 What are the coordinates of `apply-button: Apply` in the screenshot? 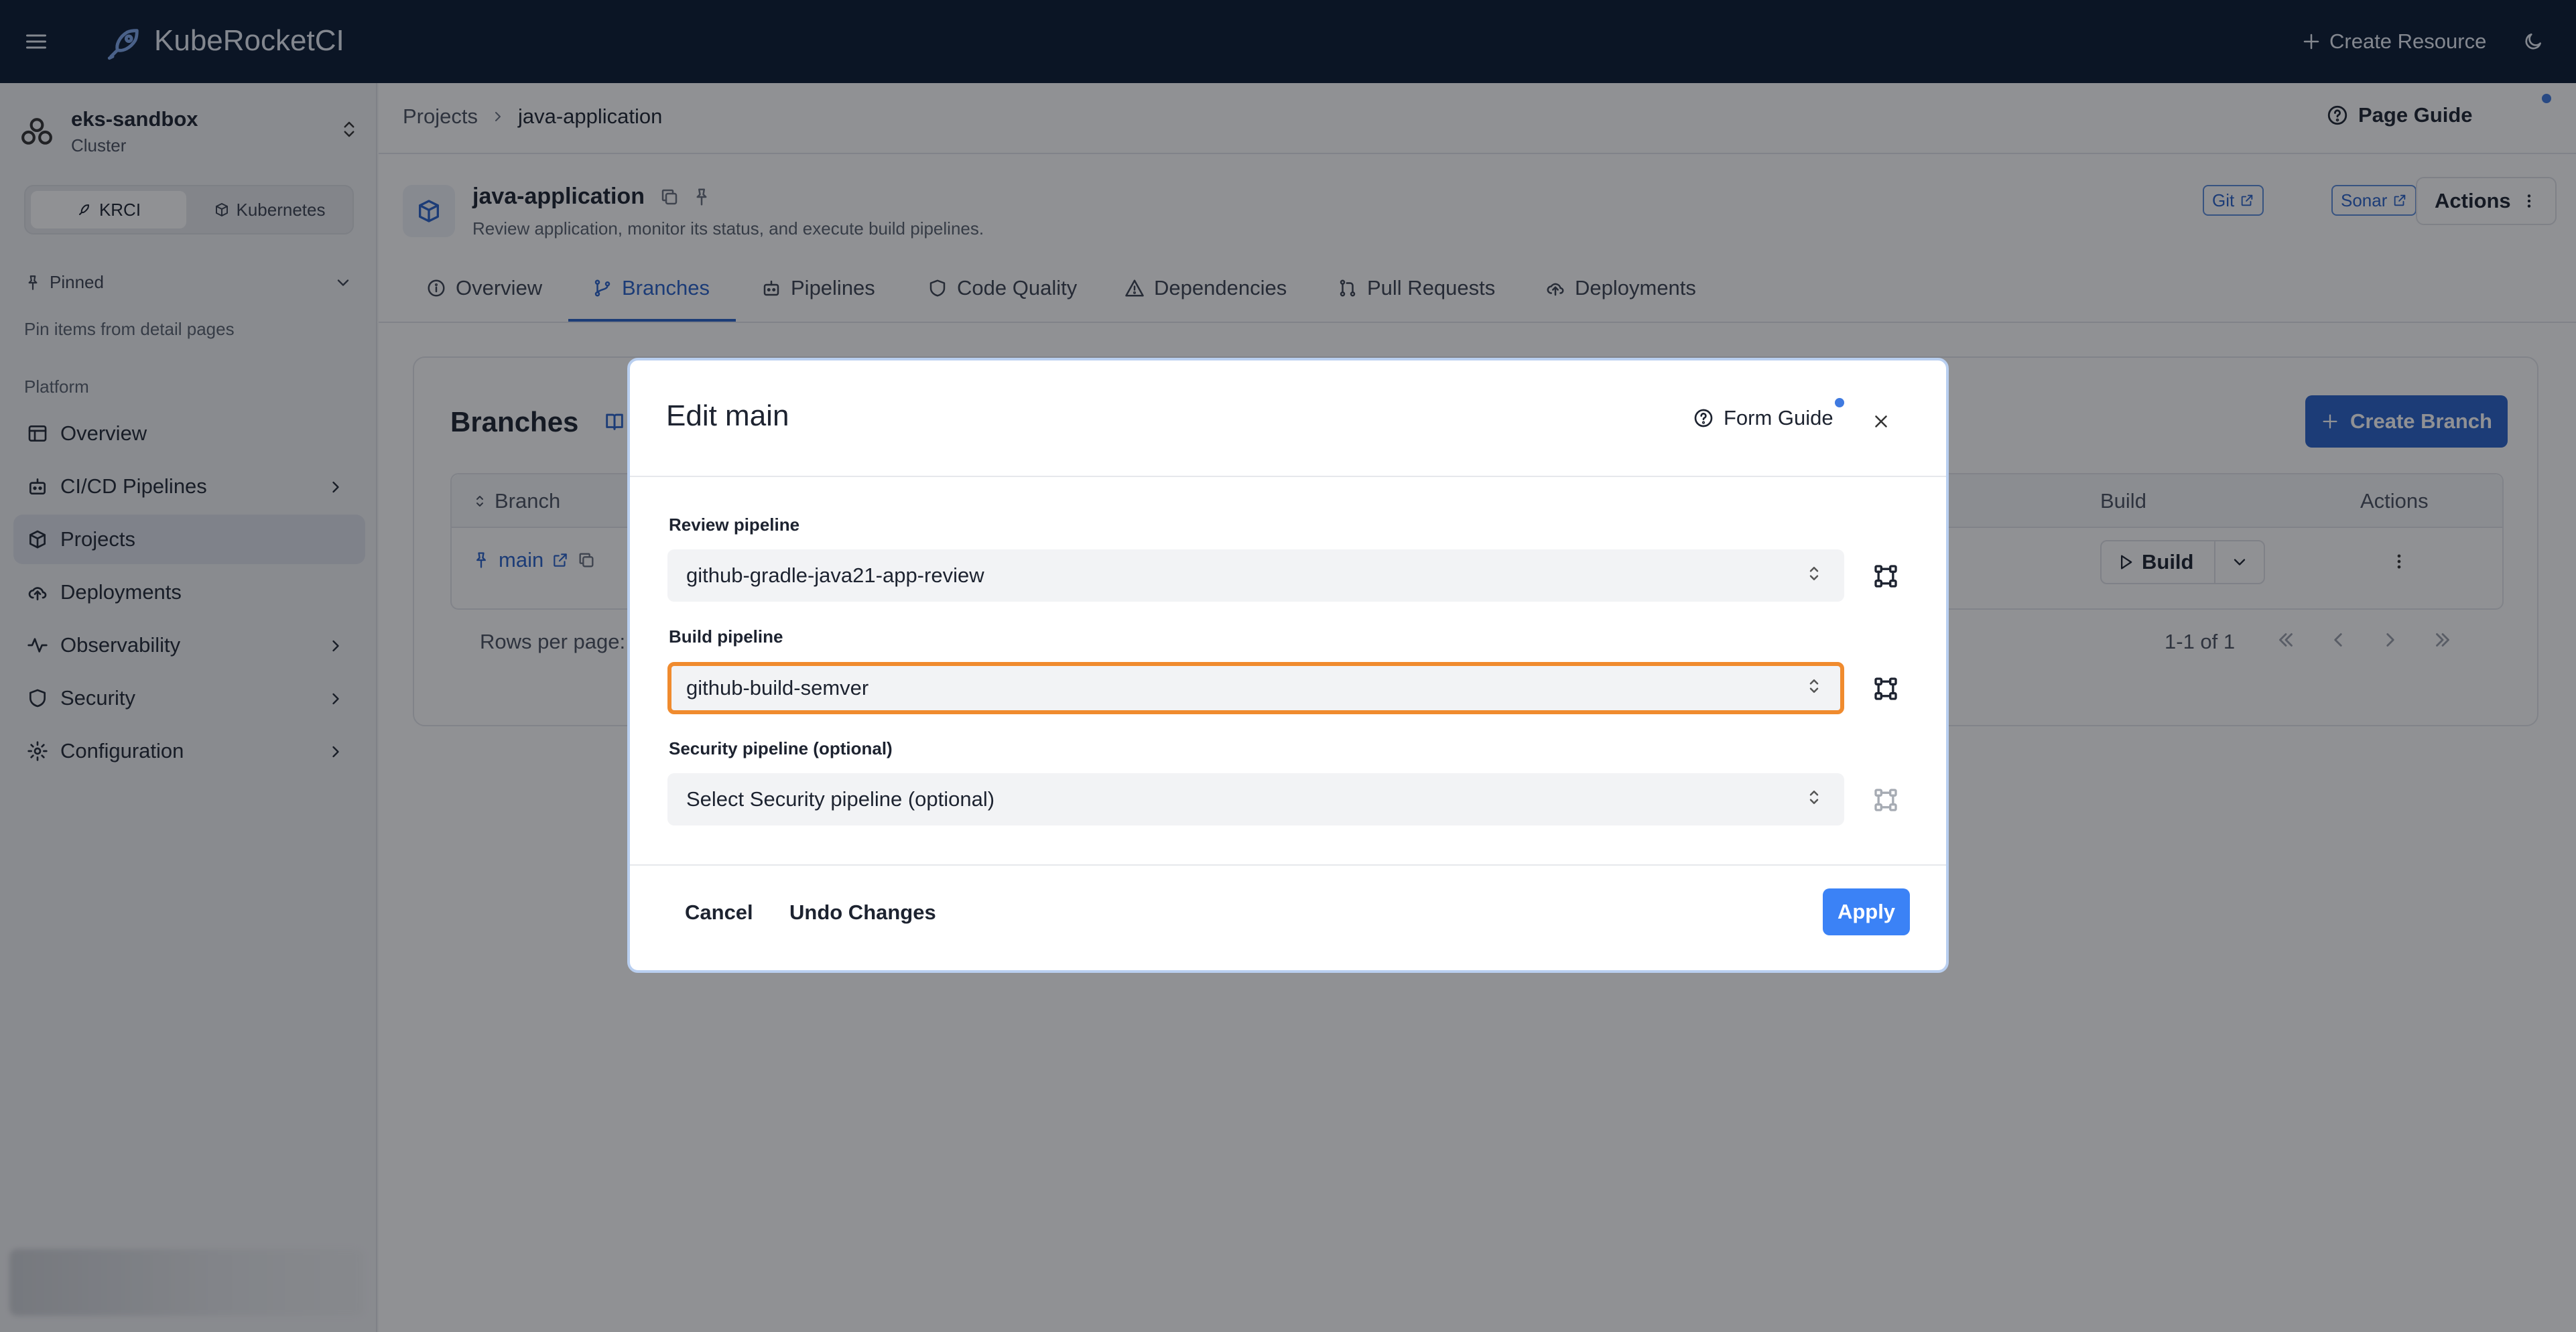 It's located at (1866, 911).